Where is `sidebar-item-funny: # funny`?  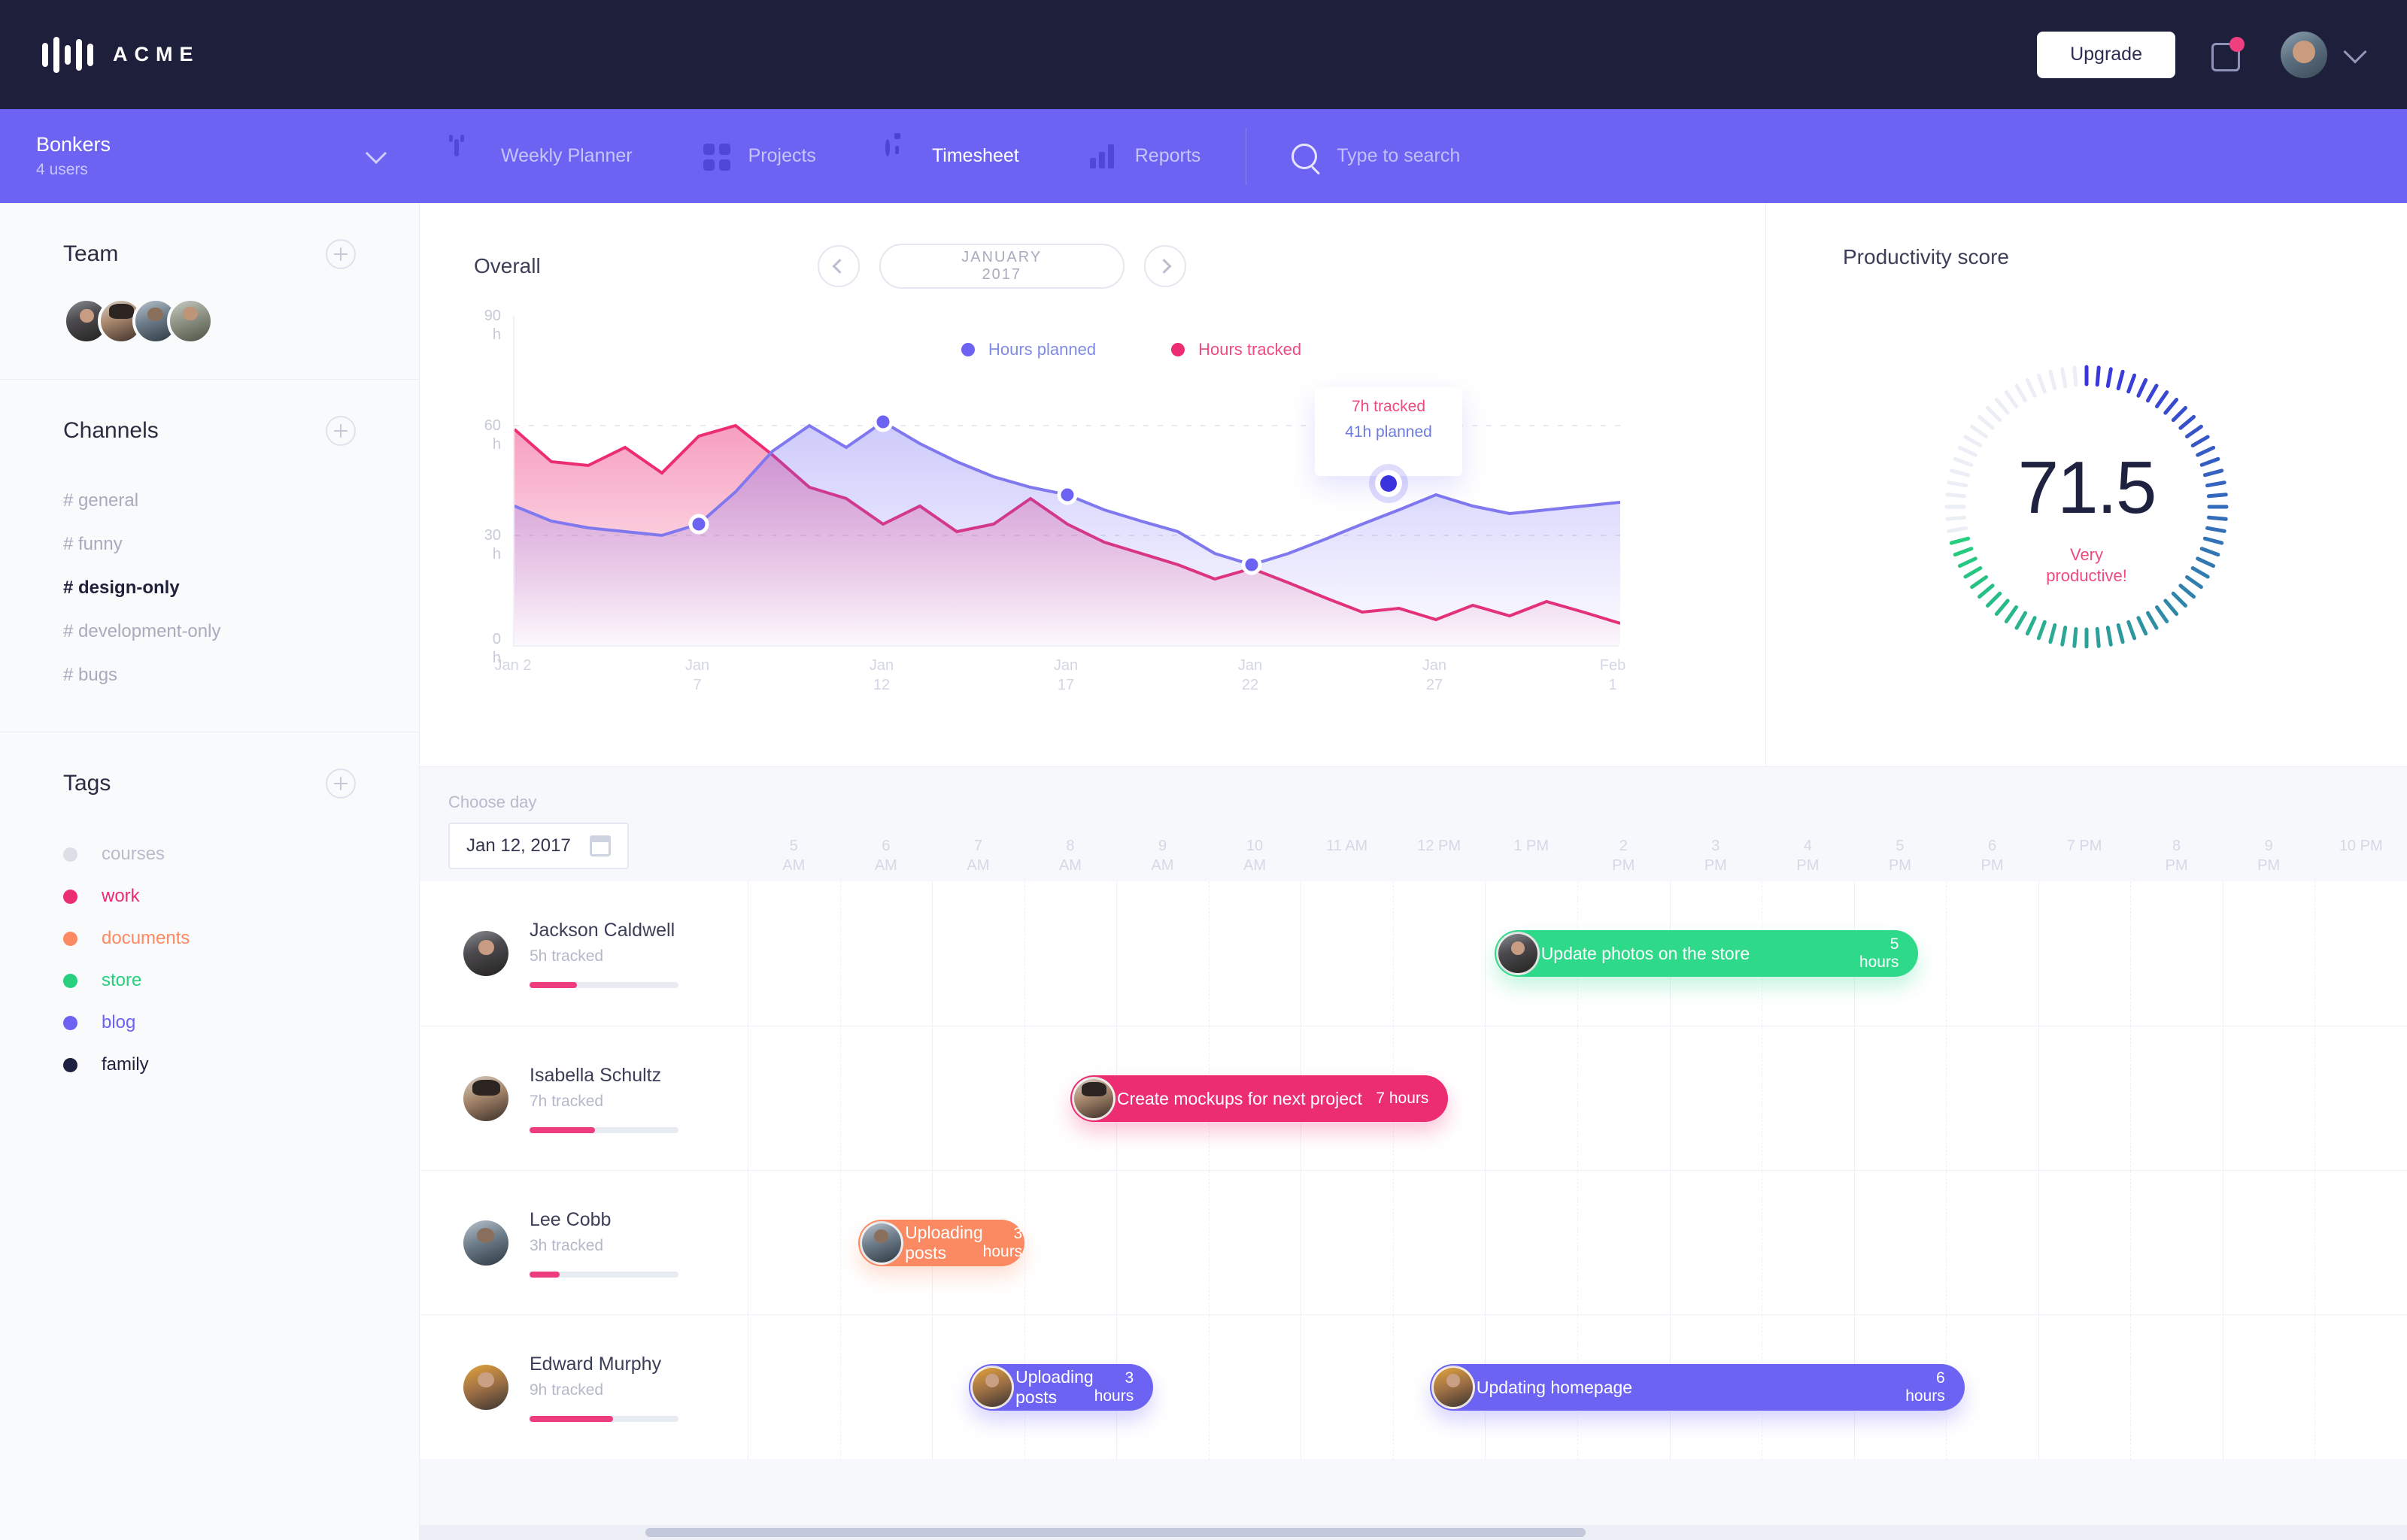
sidebar-item-funny: # funny is located at coordinates (210, 544).